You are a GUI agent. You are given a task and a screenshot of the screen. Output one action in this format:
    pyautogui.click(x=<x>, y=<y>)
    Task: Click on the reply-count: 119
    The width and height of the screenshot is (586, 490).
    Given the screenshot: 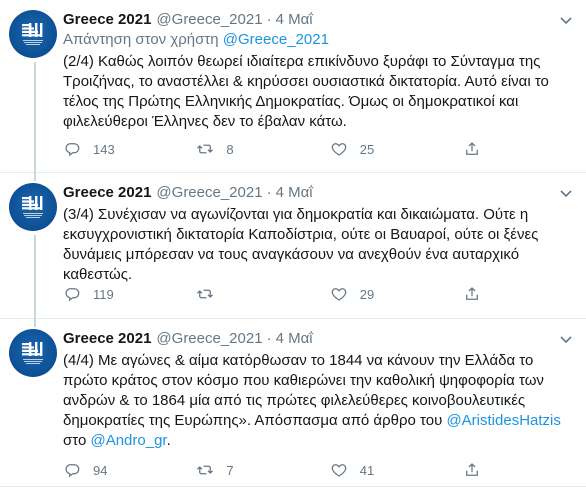 What is the action you would take?
    pyautogui.click(x=103, y=294)
    